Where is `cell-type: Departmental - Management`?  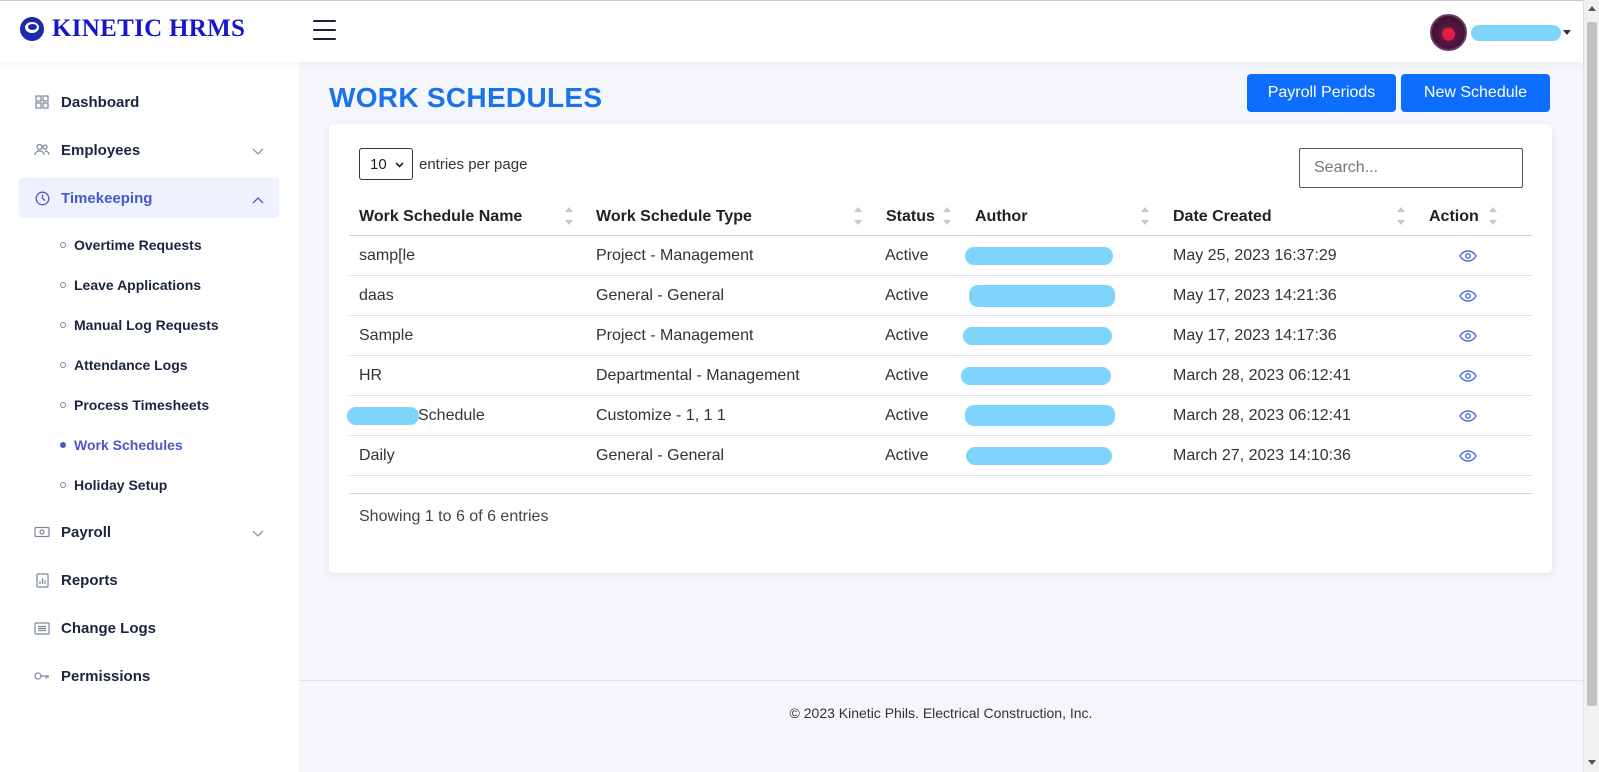 cell-type: Departmental - Management is located at coordinates (698, 375).